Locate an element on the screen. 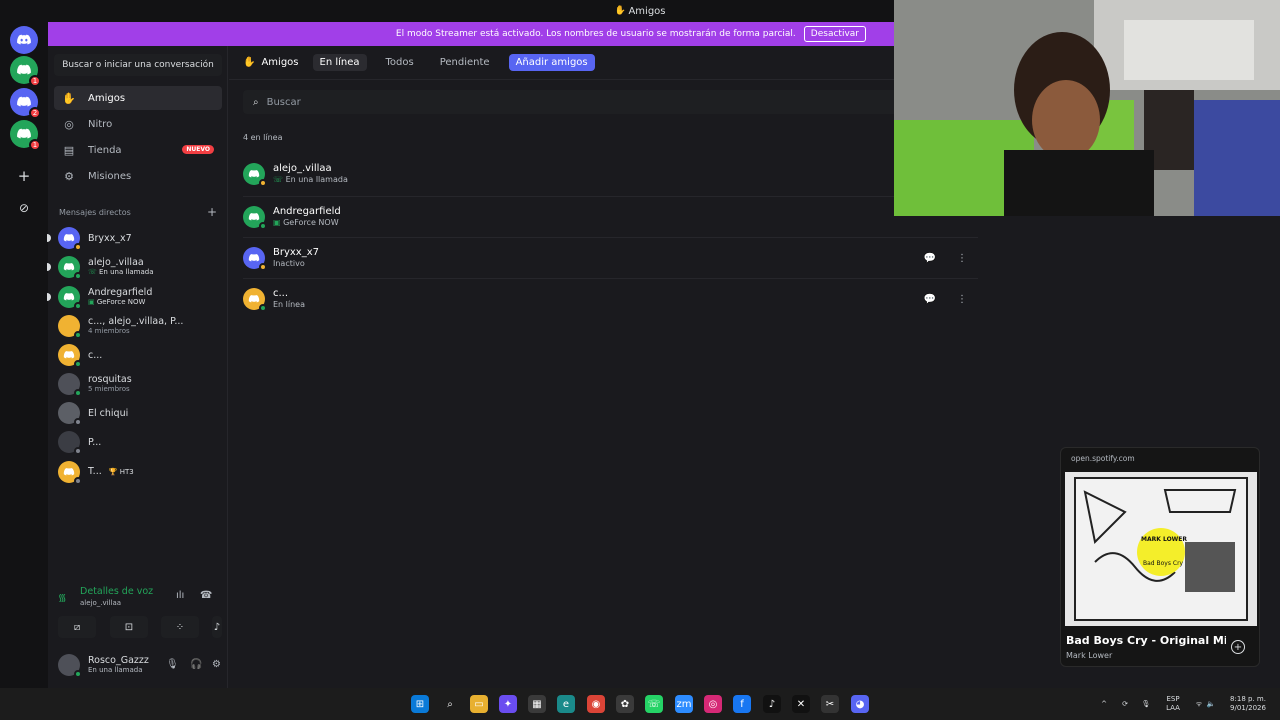 The width and height of the screenshot is (1280, 720). search-conversation-button: Buscar o iniciar una conversación is located at coordinates (138, 65).